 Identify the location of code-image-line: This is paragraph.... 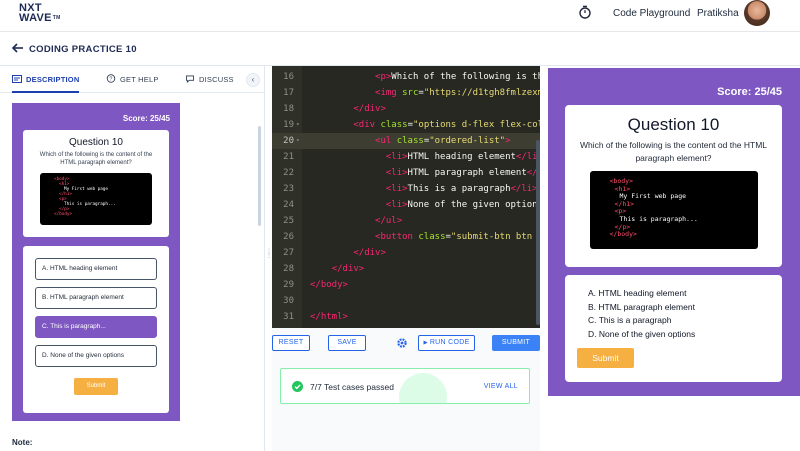
(658, 218).